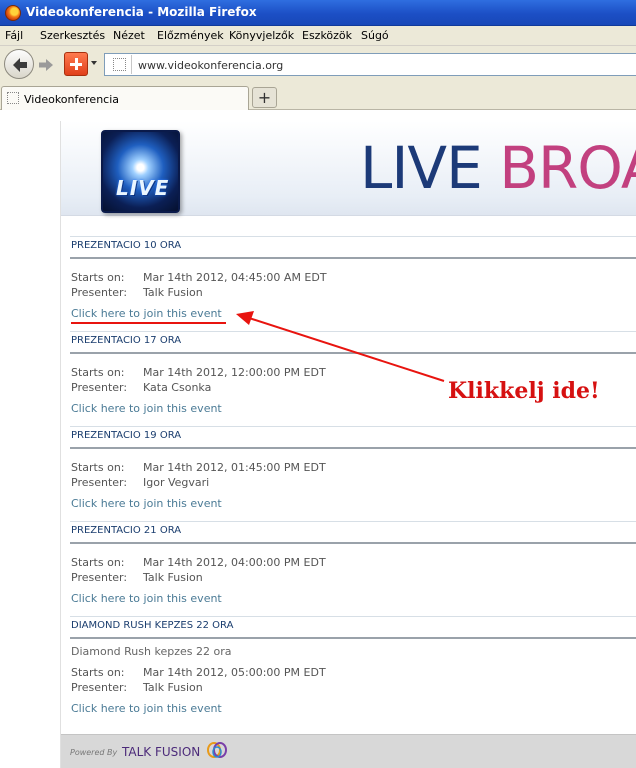 The image size is (636, 768). I want to click on banner-title: LIVE BROA, so click(498, 168).